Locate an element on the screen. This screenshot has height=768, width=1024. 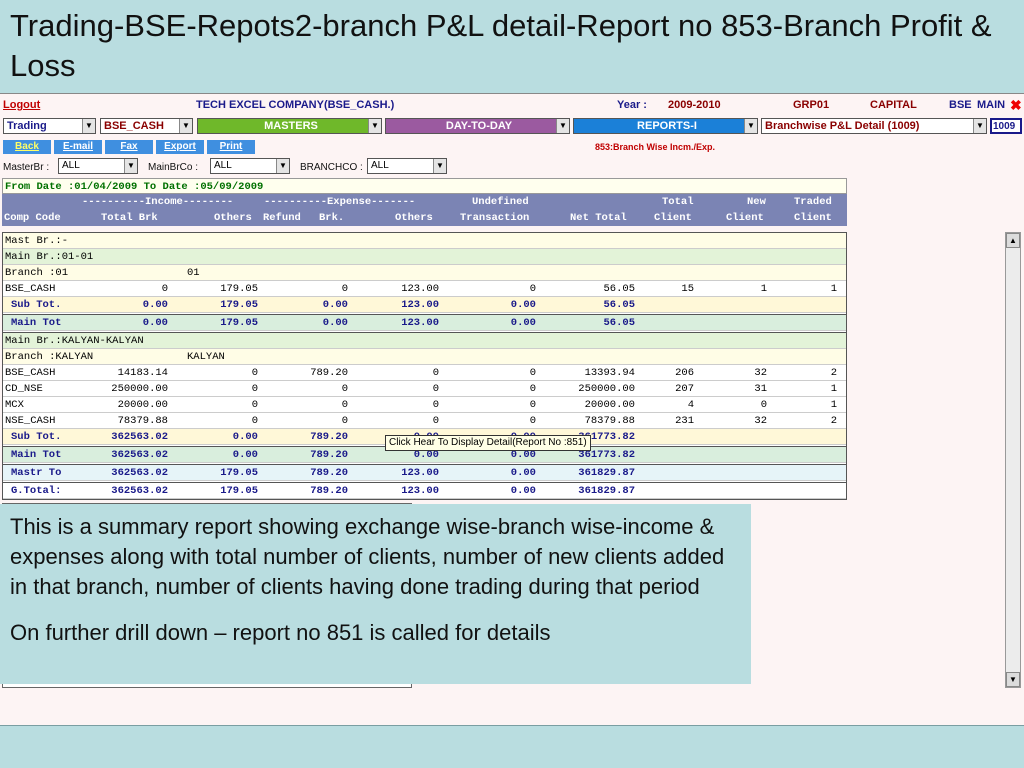
total-label: Sub Tot. is located at coordinates (36, 437).